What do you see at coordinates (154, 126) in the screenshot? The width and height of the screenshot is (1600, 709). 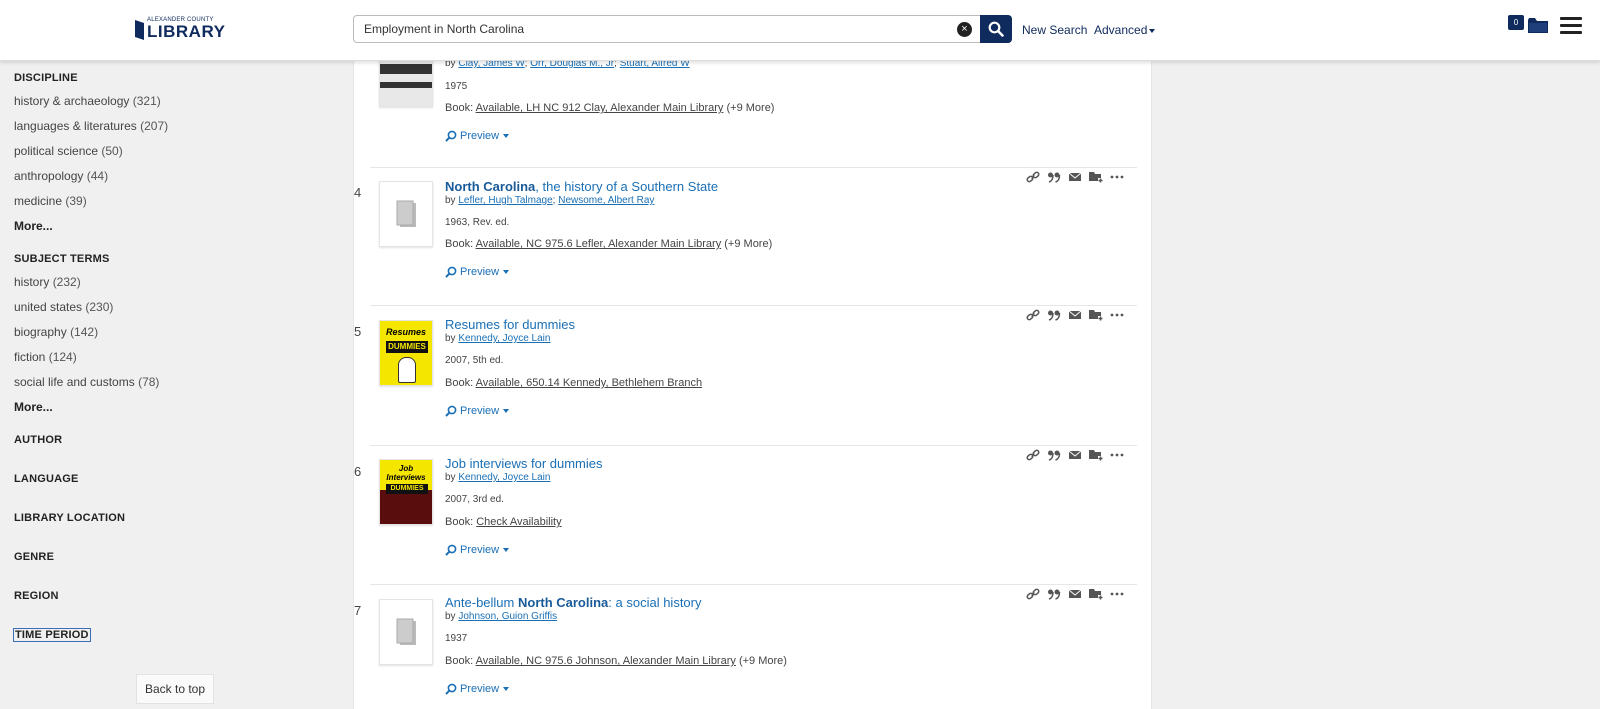 I see `facet-item-count: (207)` at bounding box center [154, 126].